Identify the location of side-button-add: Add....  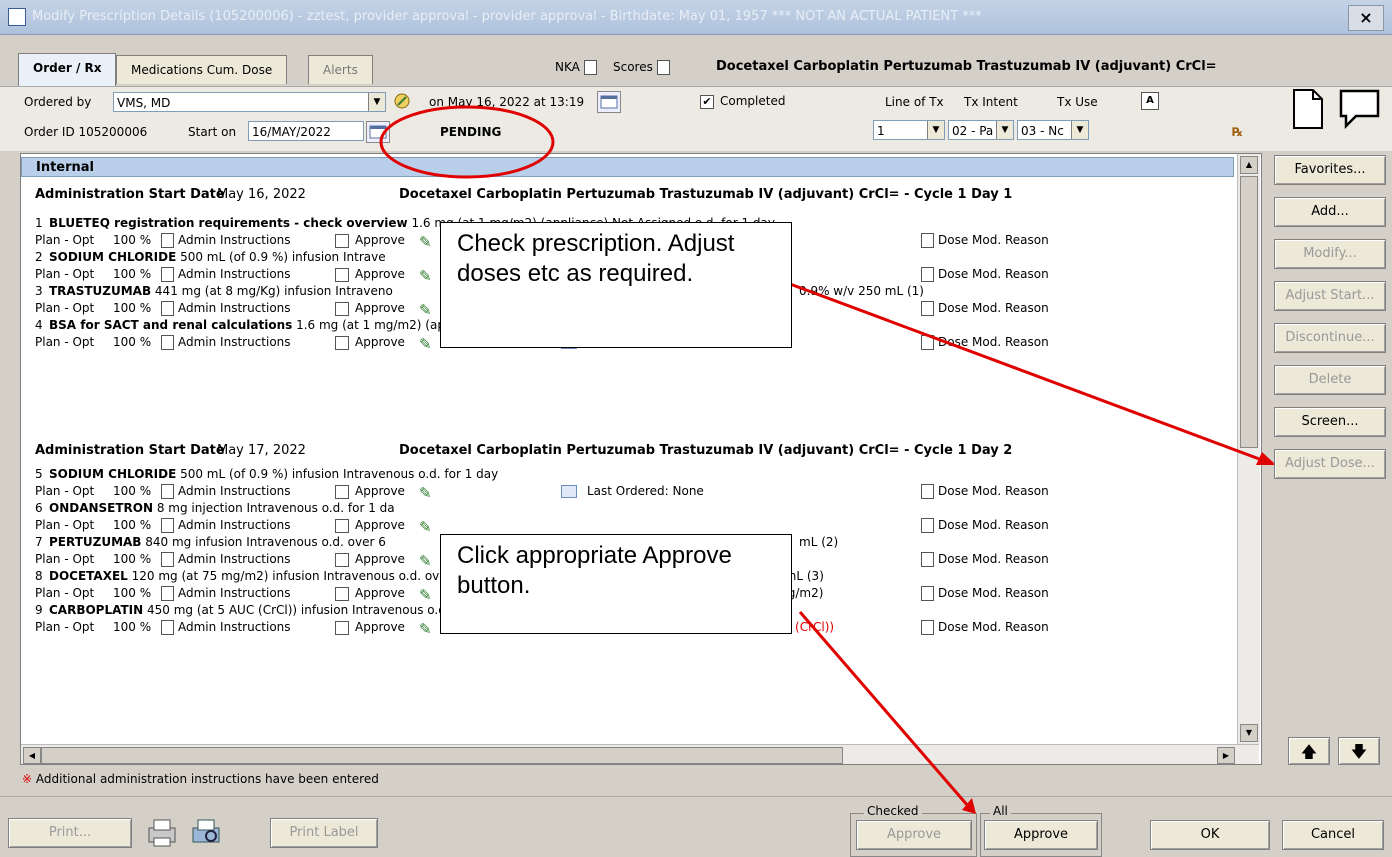
(1330, 212).